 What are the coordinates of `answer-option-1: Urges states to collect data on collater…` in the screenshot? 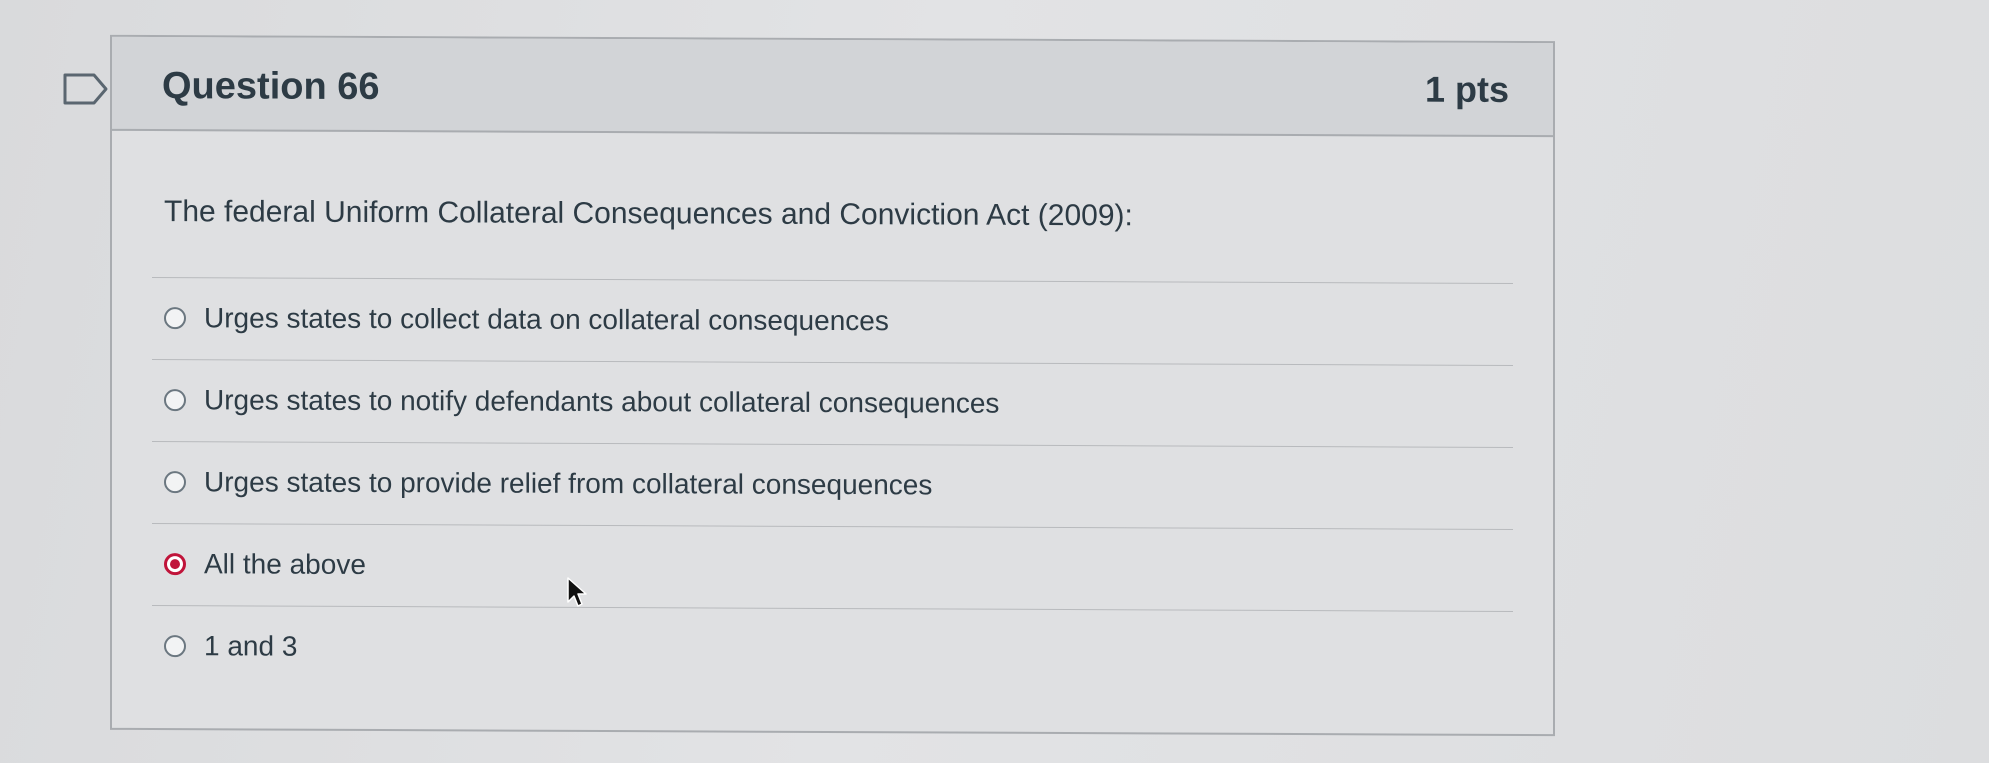 It's located at (832, 321).